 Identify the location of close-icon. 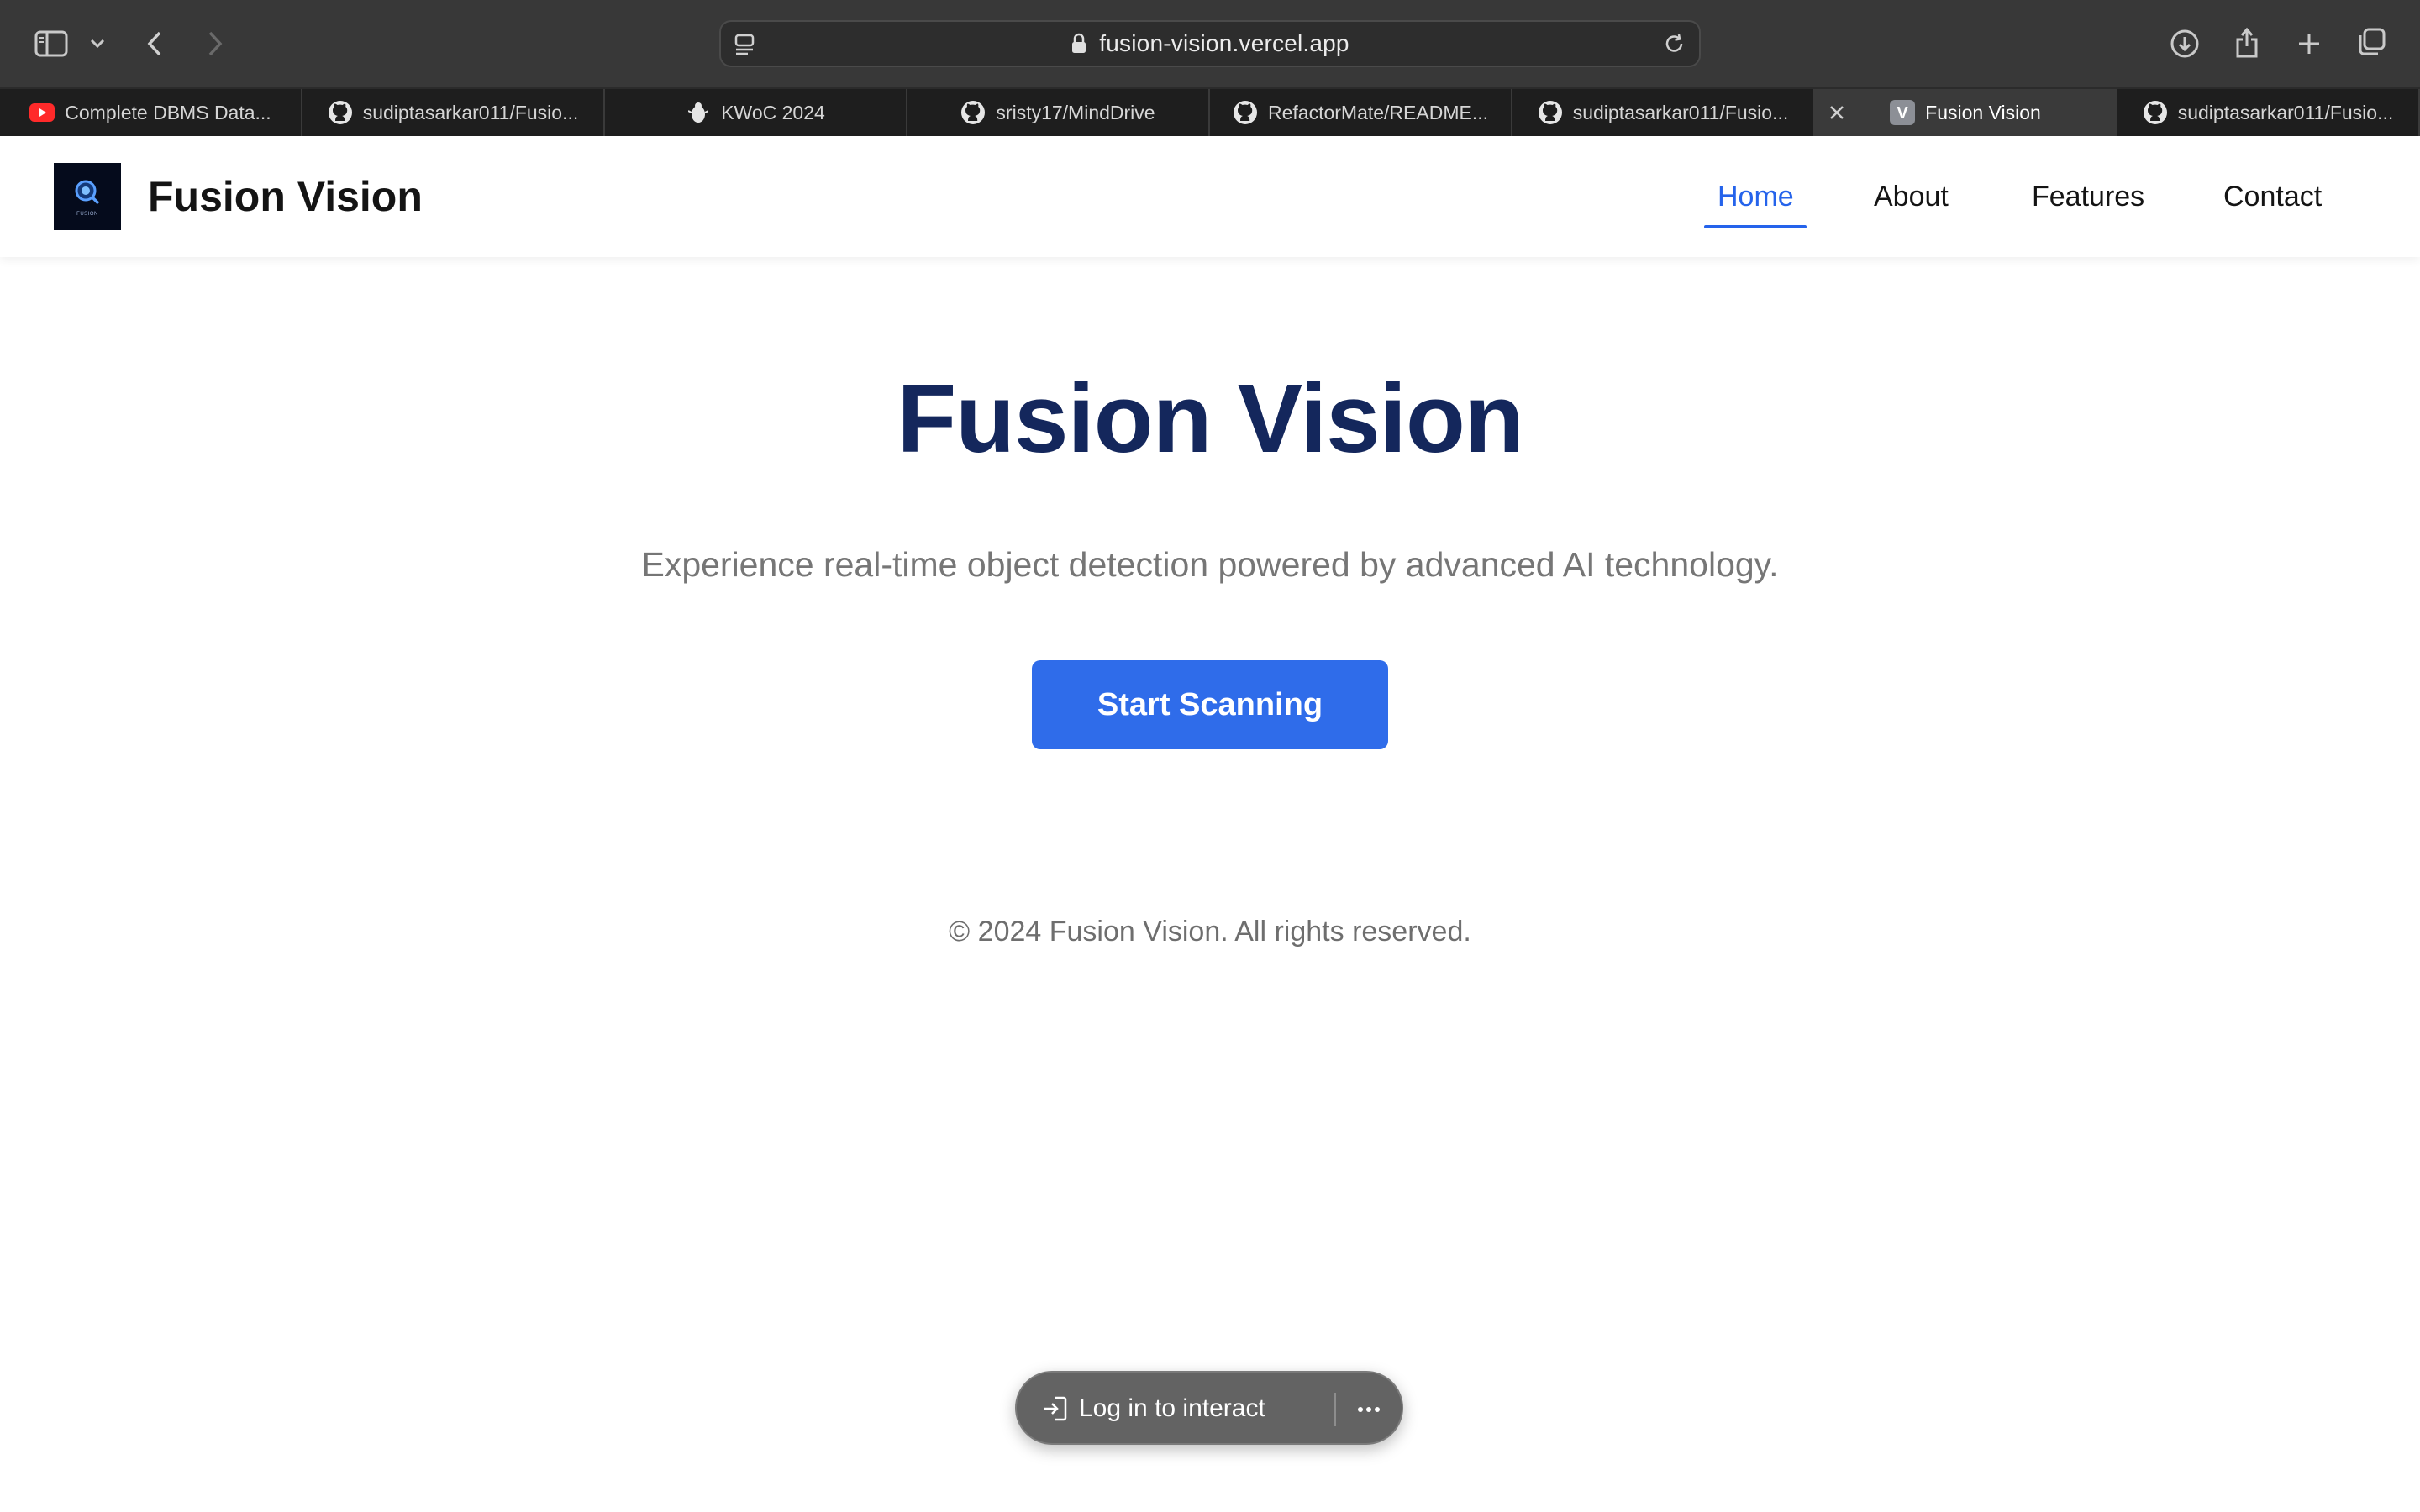
(1836, 112).